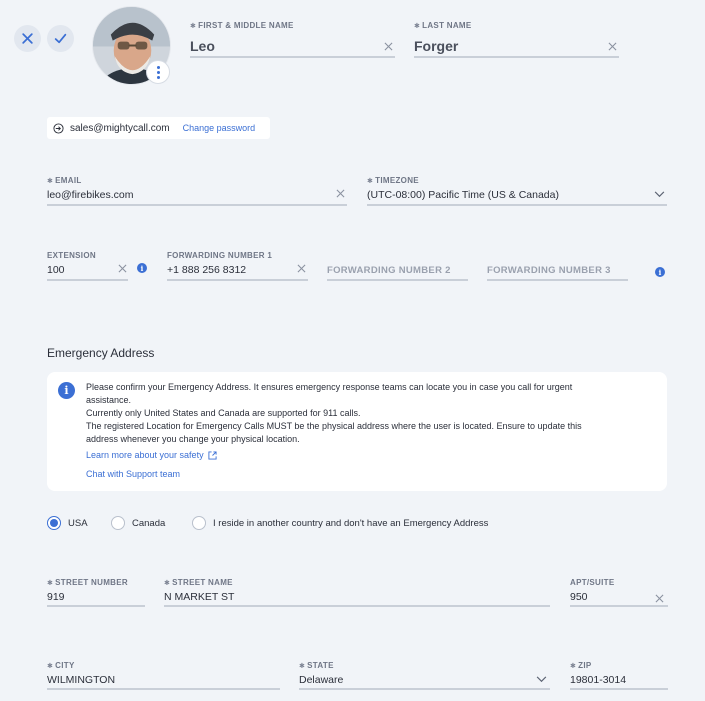  Describe the element at coordinates (149, 523) in the screenshot. I see `radio-canada-label: Canada` at that location.